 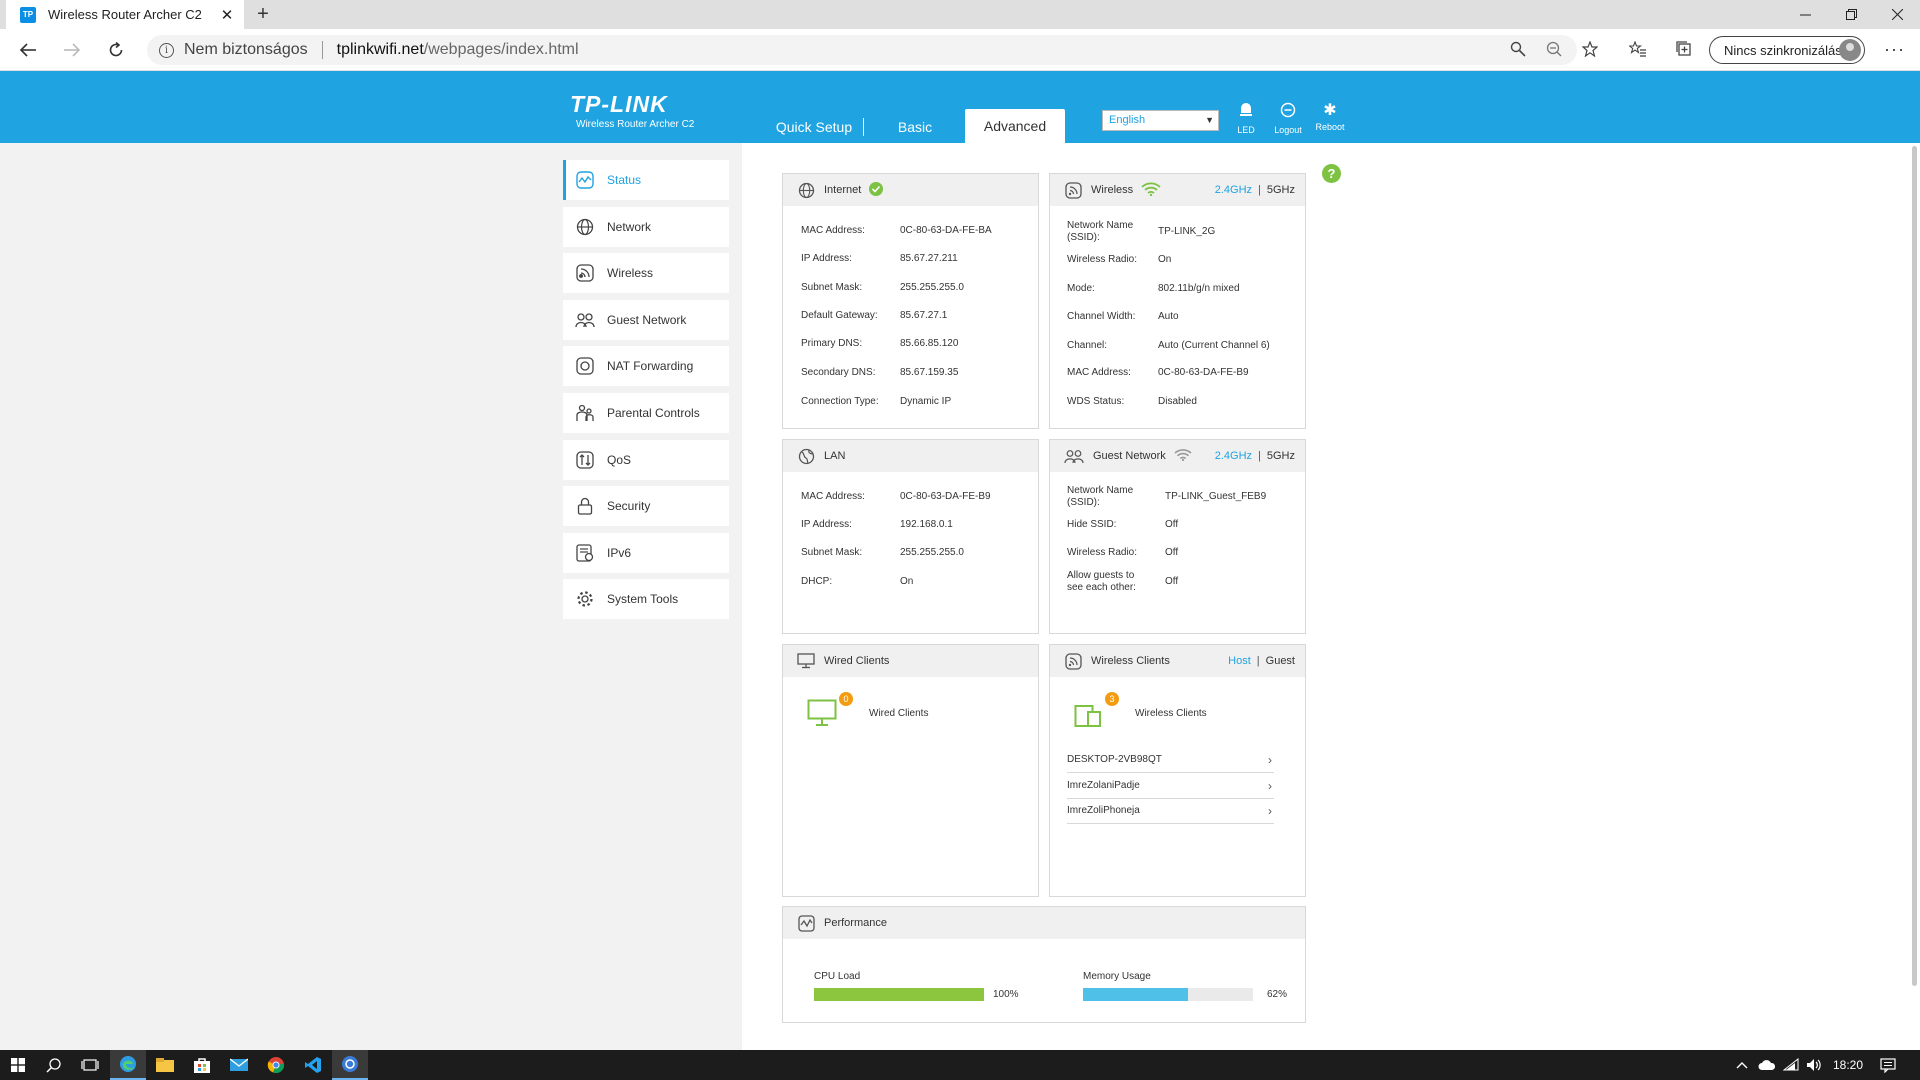 I want to click on zoom-out-icon, so click(x=1554, y=51).